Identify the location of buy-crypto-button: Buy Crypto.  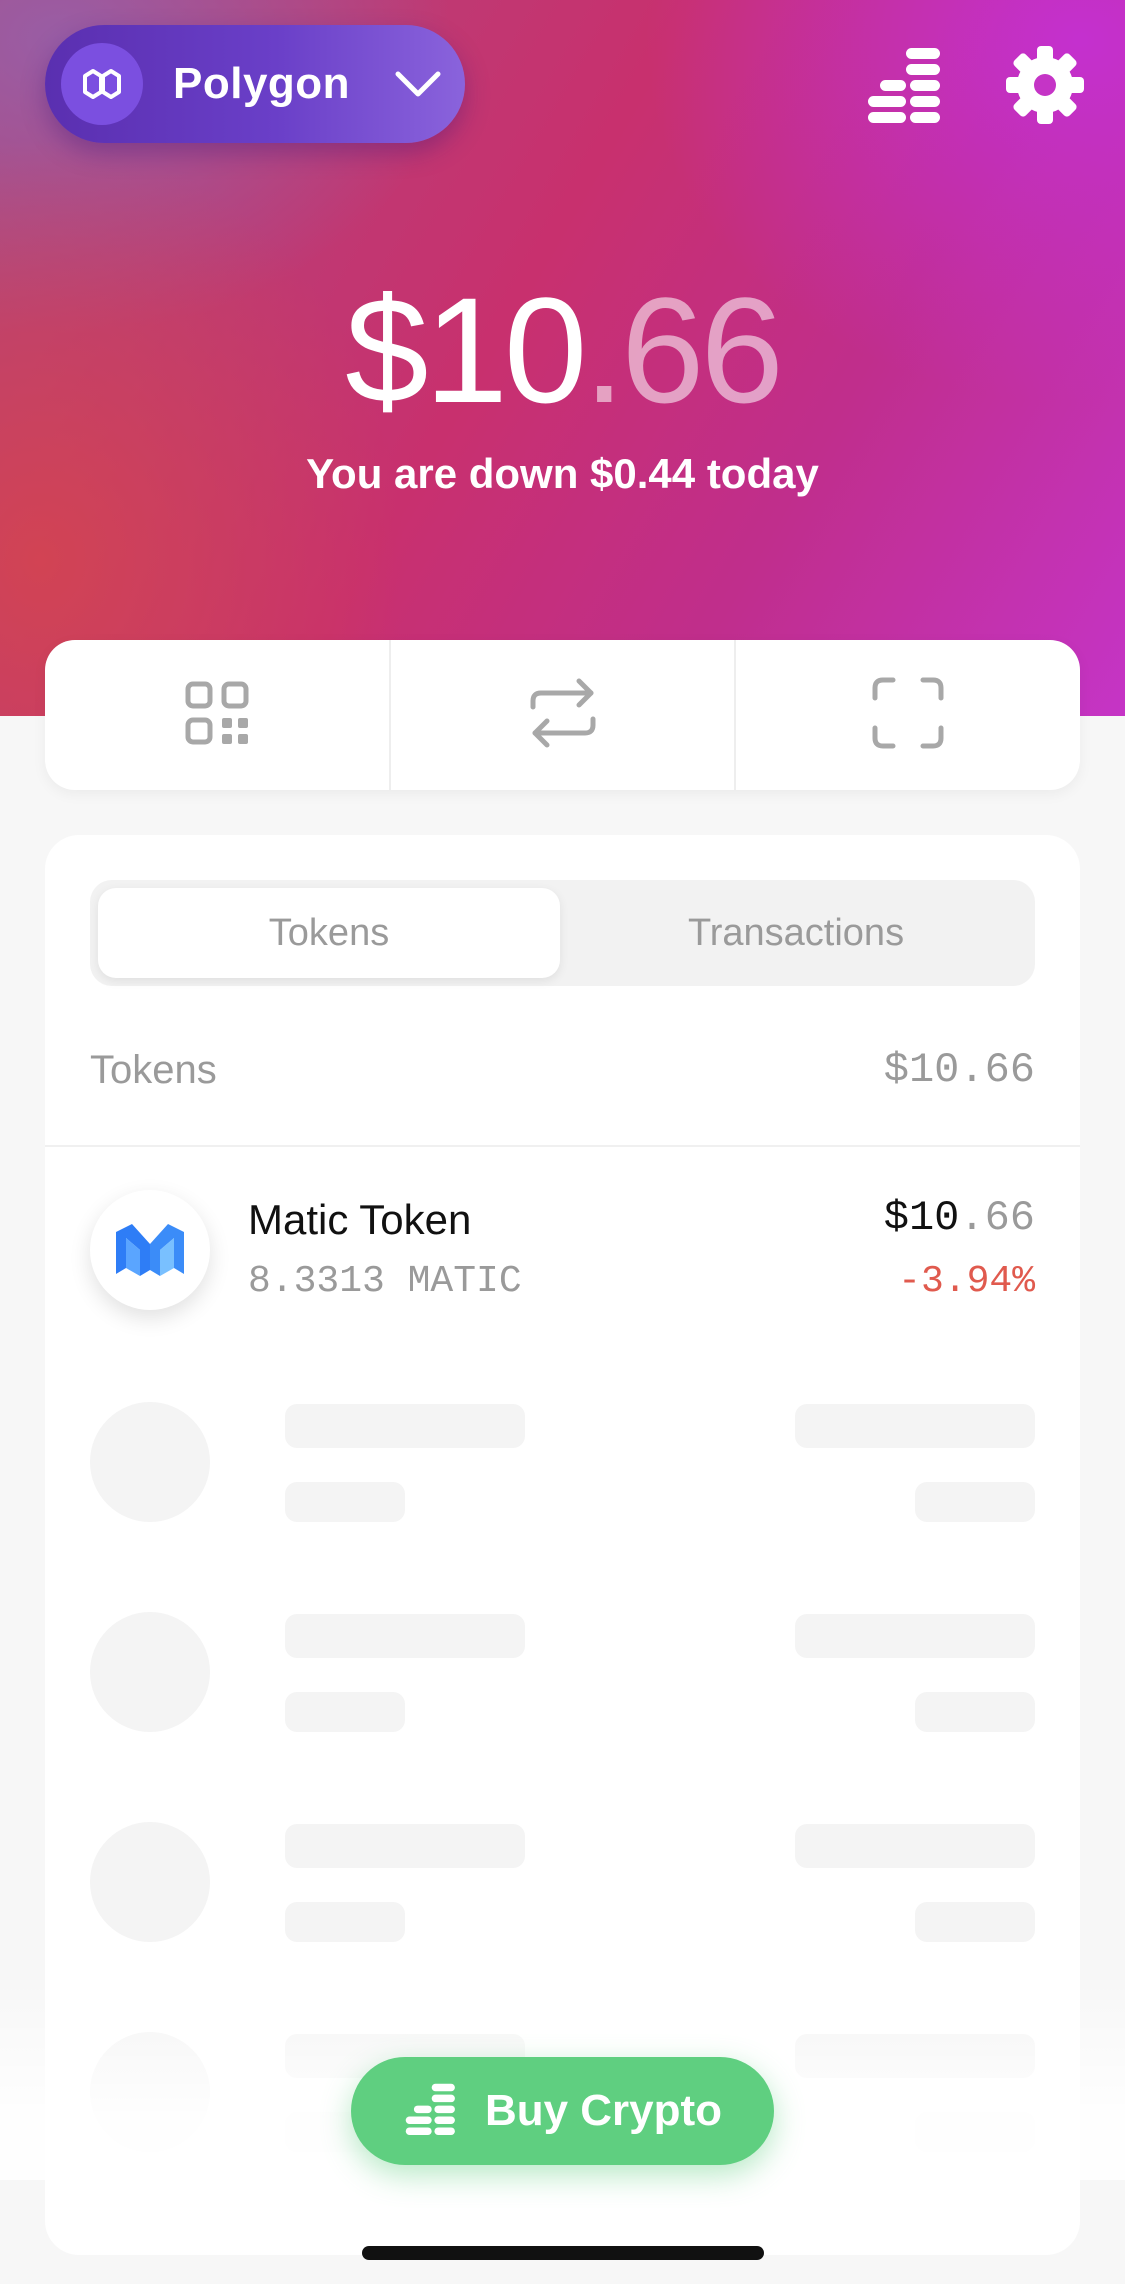
(562, 2111).